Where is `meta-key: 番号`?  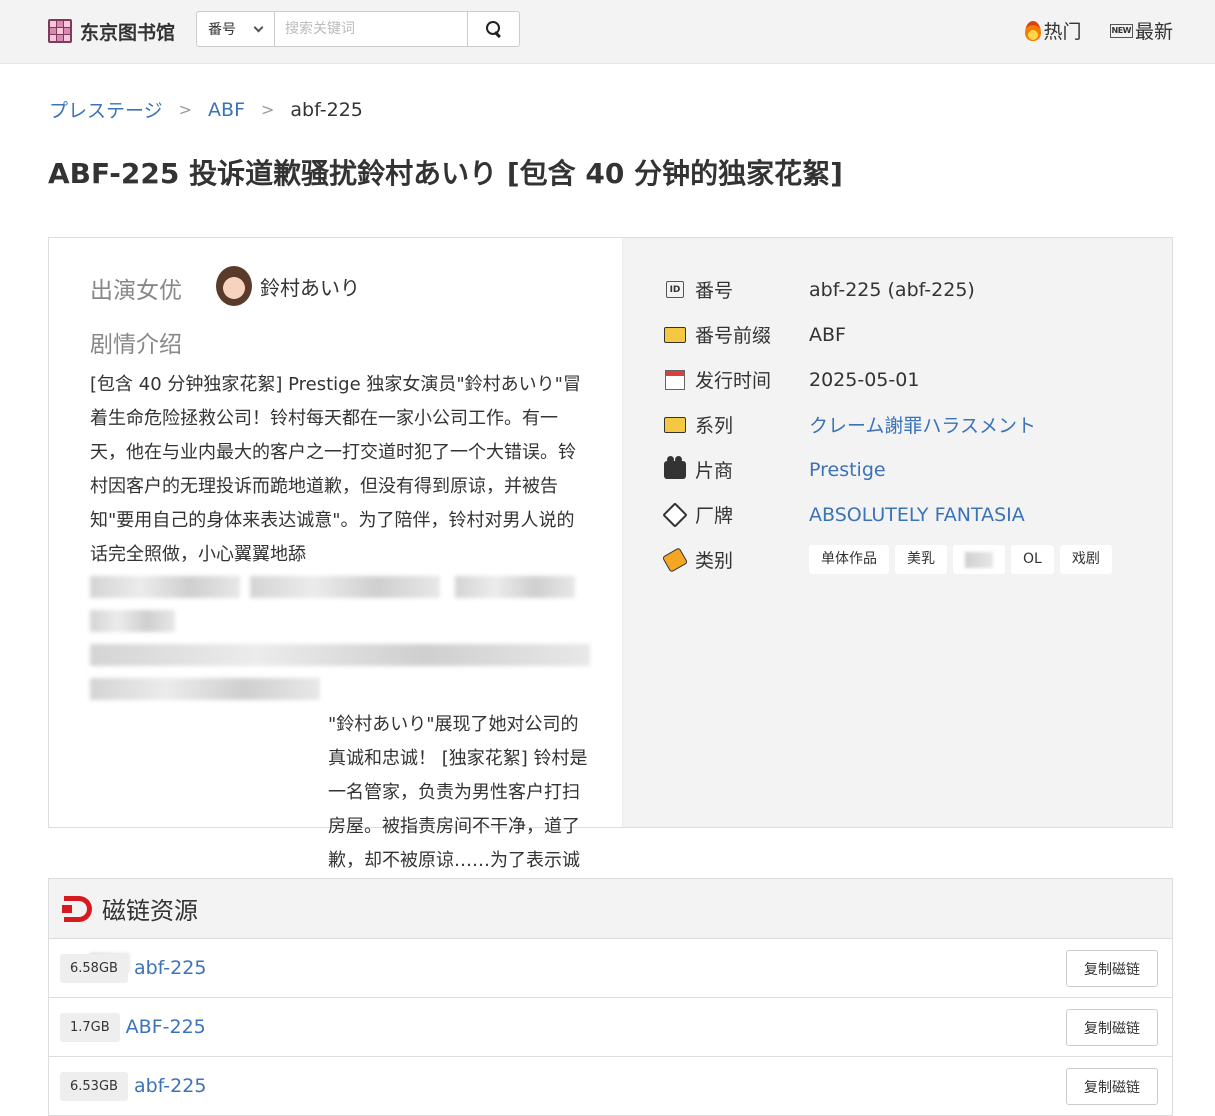
meta-key: 番号 is located at coordinates (714, 291).